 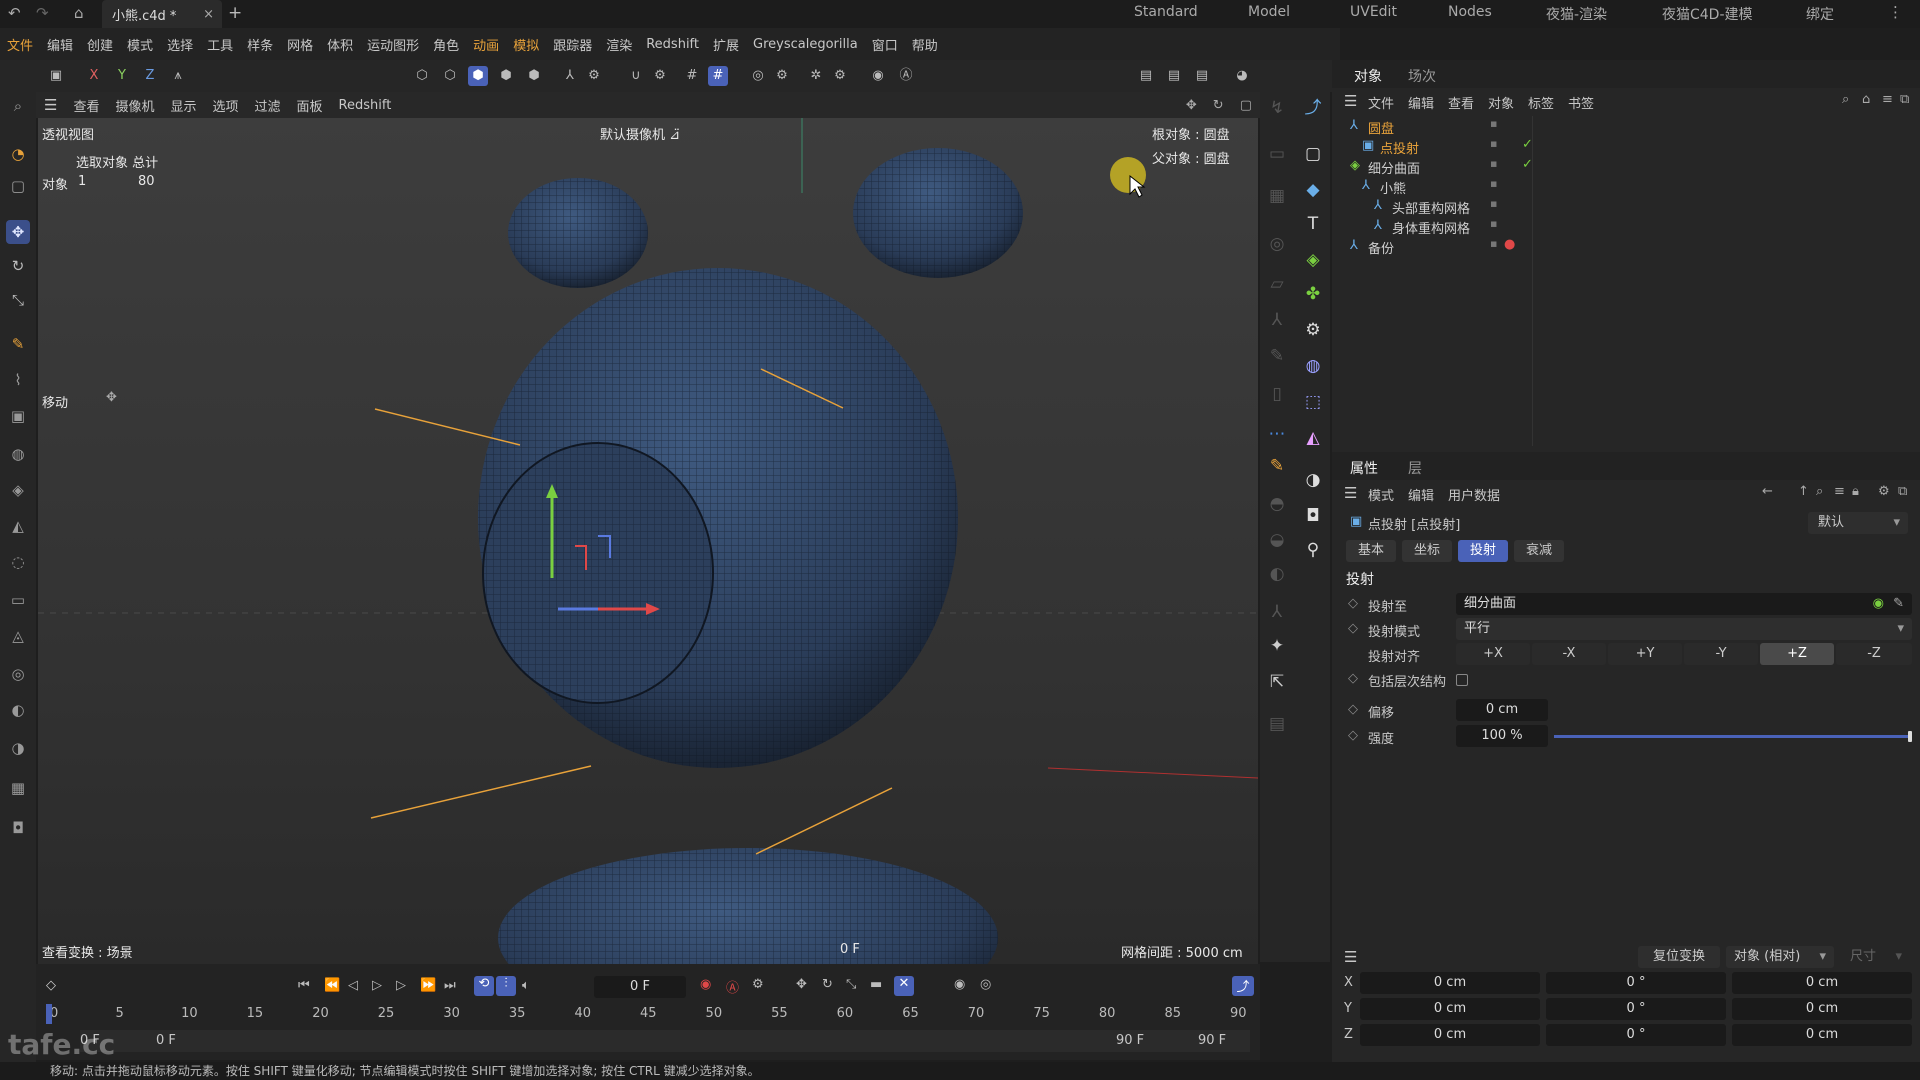 I want to click on tree-row: ⅄ 小熊 ▪, so click(x=1626, y=187).